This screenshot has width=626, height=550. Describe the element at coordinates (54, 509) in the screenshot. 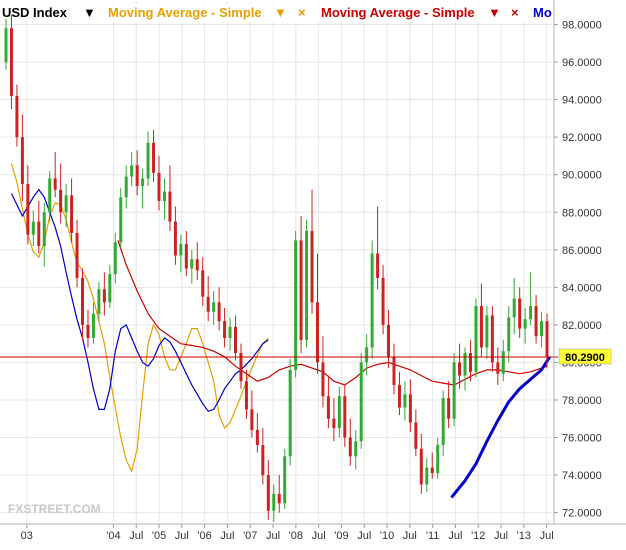

I see `fxstreet-watermark: FXSTREET.COM` at that location.